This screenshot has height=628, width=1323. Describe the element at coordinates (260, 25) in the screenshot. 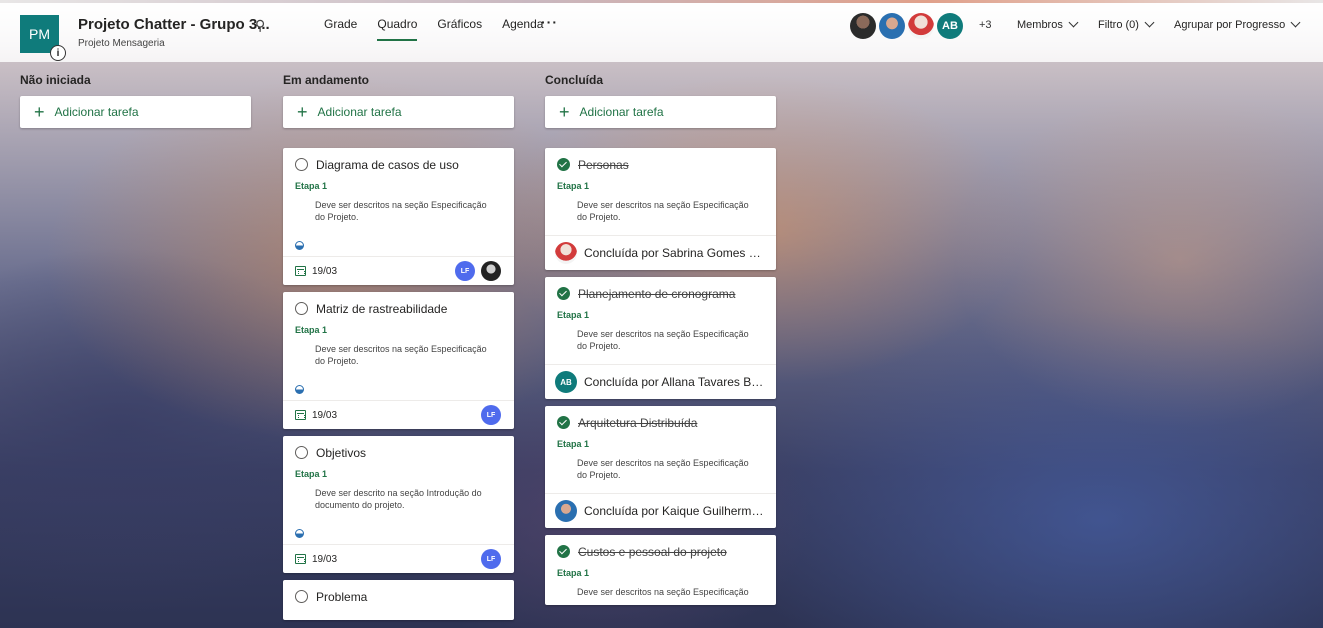

I see `pin-icon: ⚲` at that location.